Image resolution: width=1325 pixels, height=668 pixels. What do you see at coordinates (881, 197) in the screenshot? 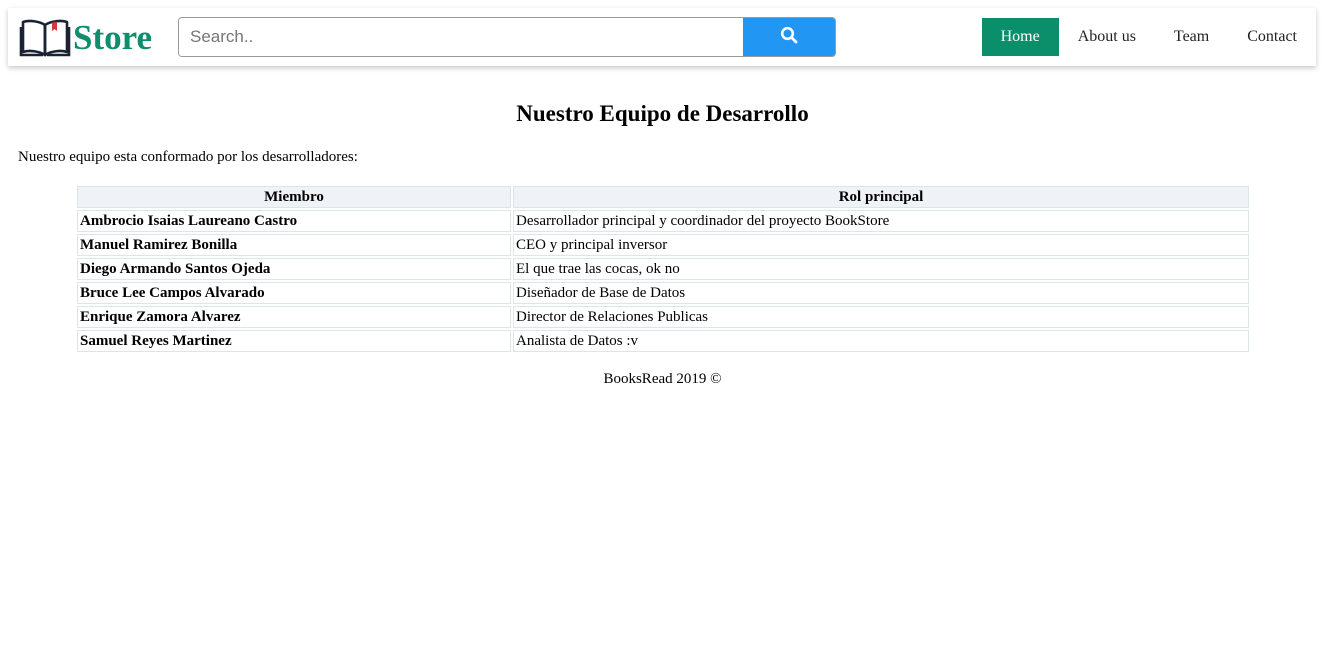
I see `column-header-role: Rol principal` at bounding box center [881, 197].